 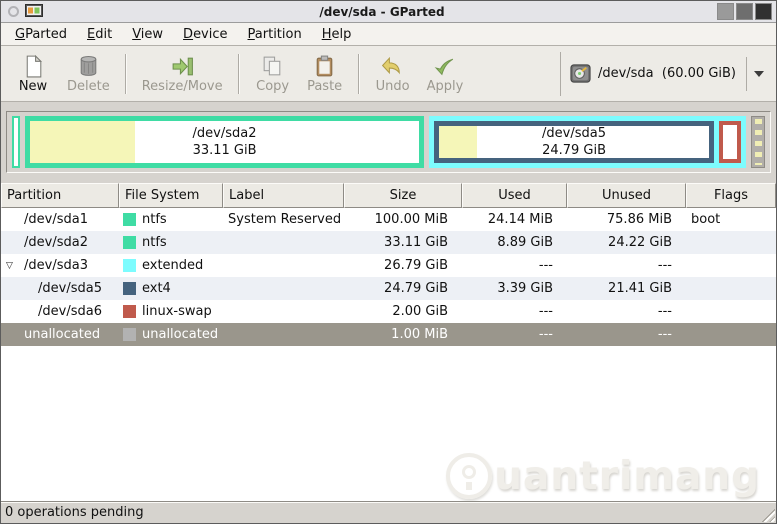 What do you see at coordinates (13, 11) in the screenshot?
I see `window-menu-icon` at bounding box center [13, 11].